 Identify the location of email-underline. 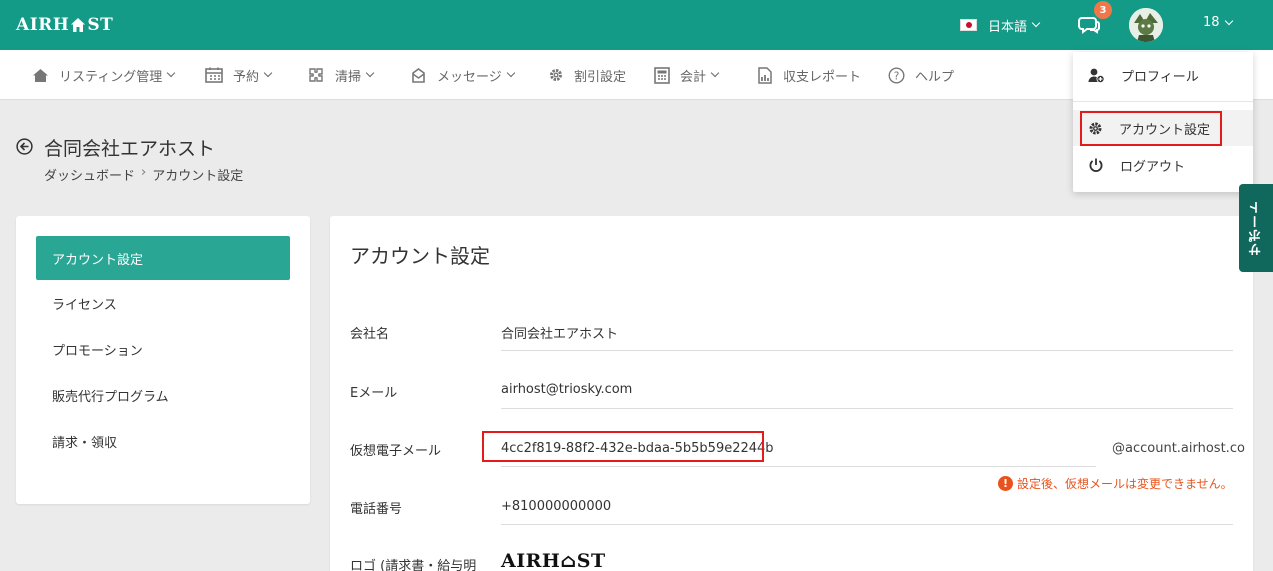
(867, 408).